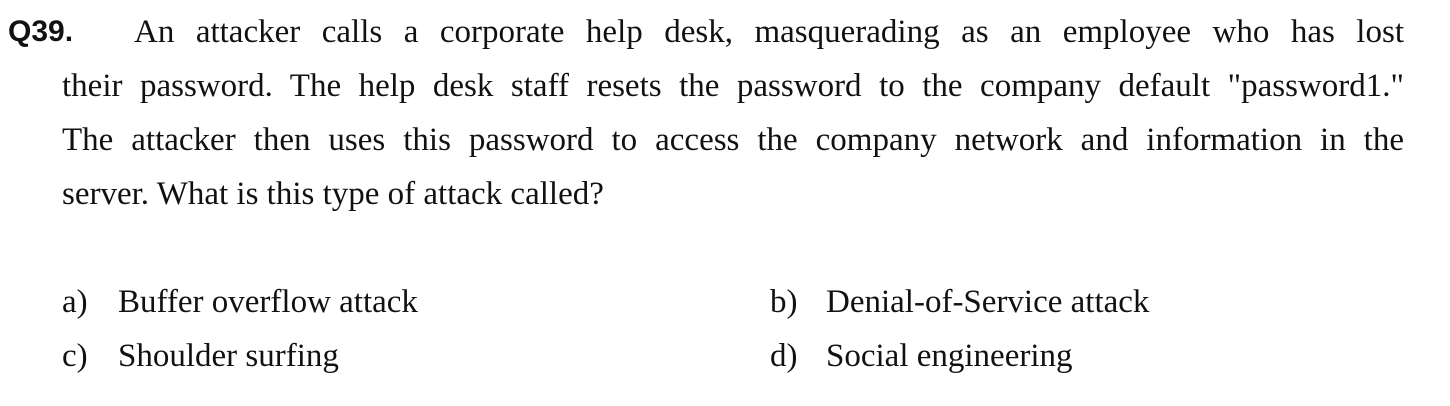  What do you see at coordinates (949, 356) in the screenshot?
I see `option-text: Social engineering` at bounding box center [949, 356].